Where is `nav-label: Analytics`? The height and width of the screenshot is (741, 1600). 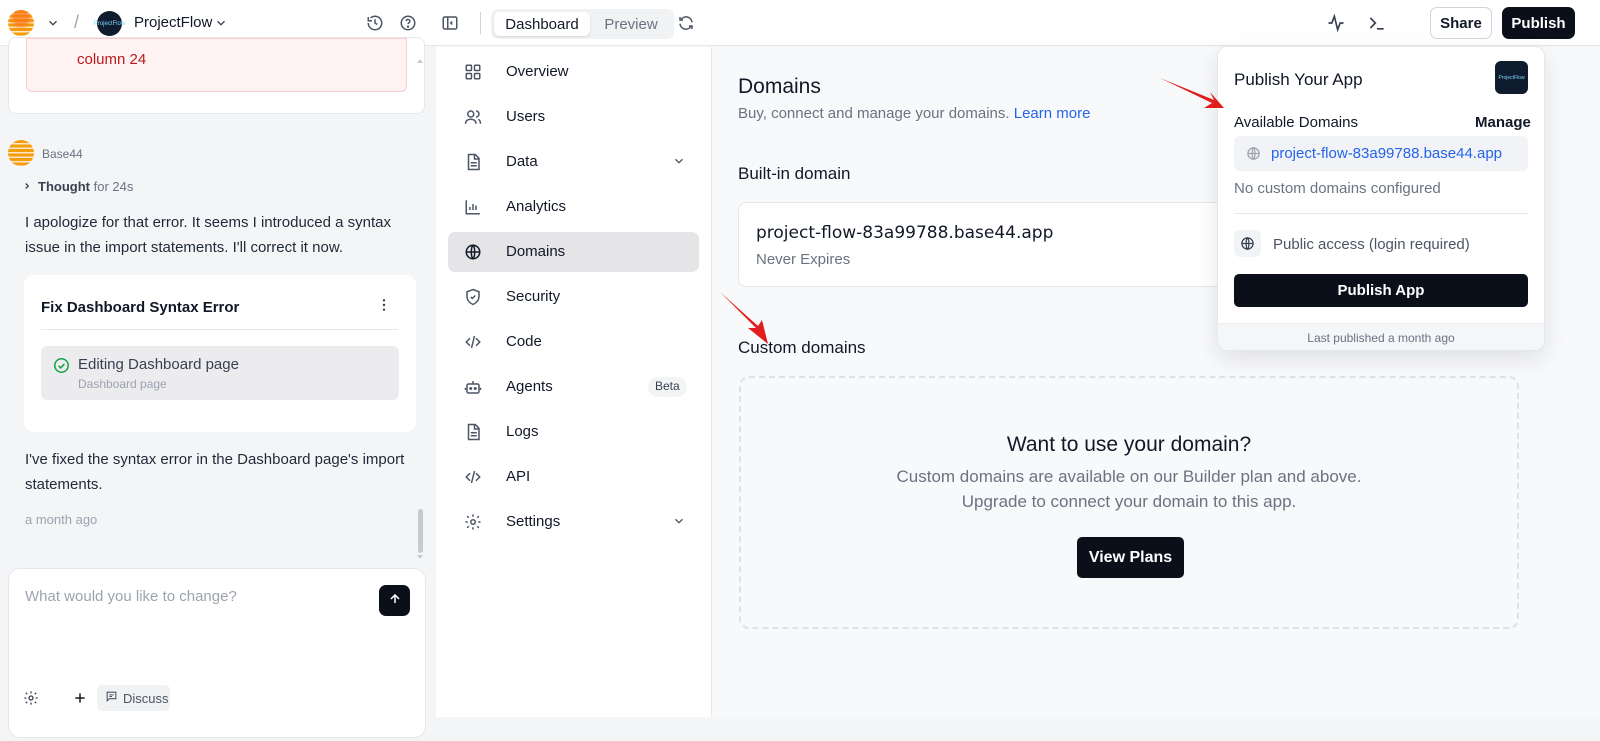 nav-label: Analytics is located at coordinates (536, 206).